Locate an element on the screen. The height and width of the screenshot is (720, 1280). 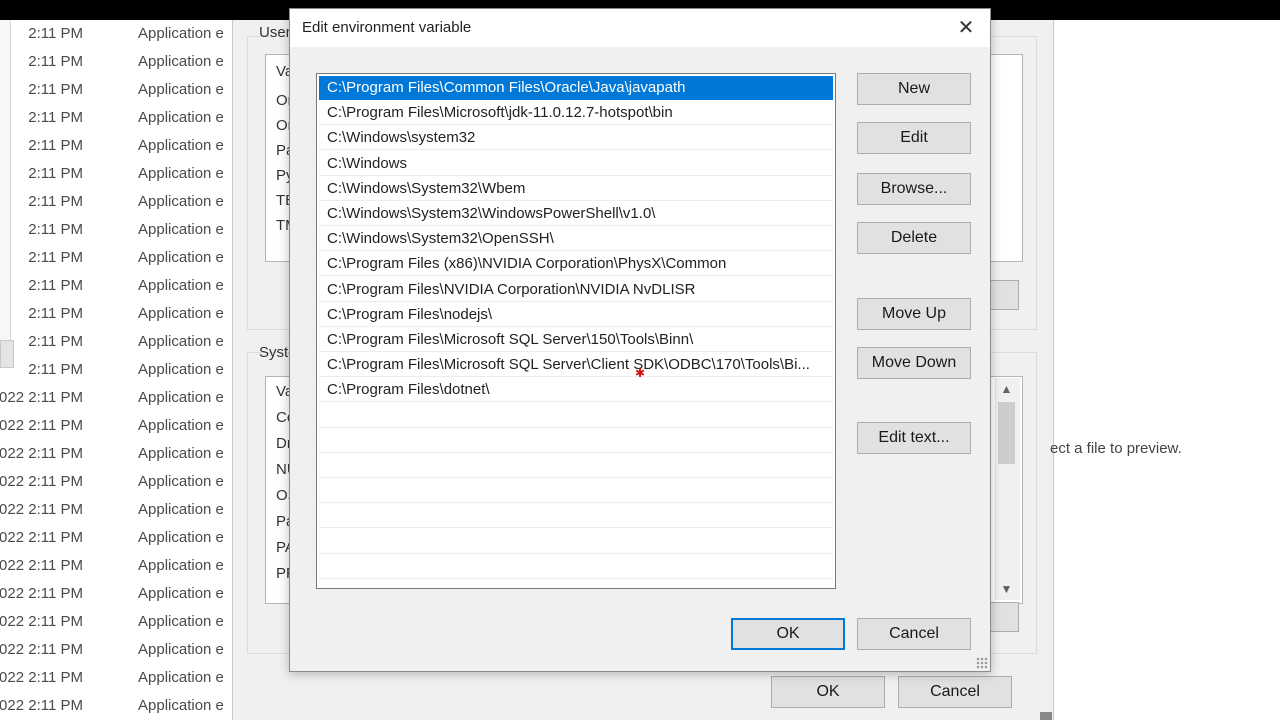
move-down-button: Move Down is located at coordinates (914, 363).